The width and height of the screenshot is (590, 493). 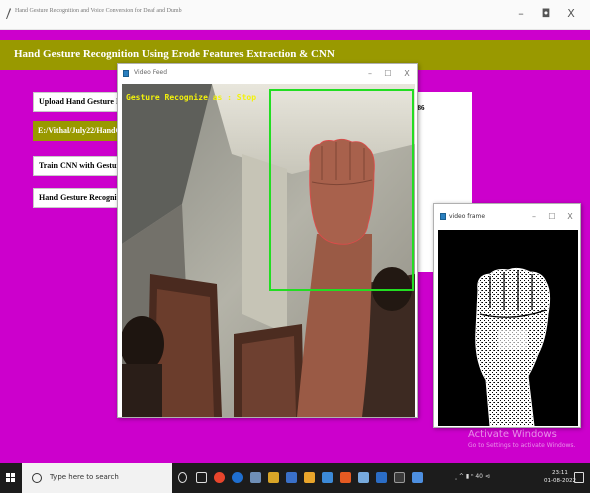 What do you see at coordinates (521, 14) in the screenshot?
I see `minimize-button: –` at bounding box center [521, 14].